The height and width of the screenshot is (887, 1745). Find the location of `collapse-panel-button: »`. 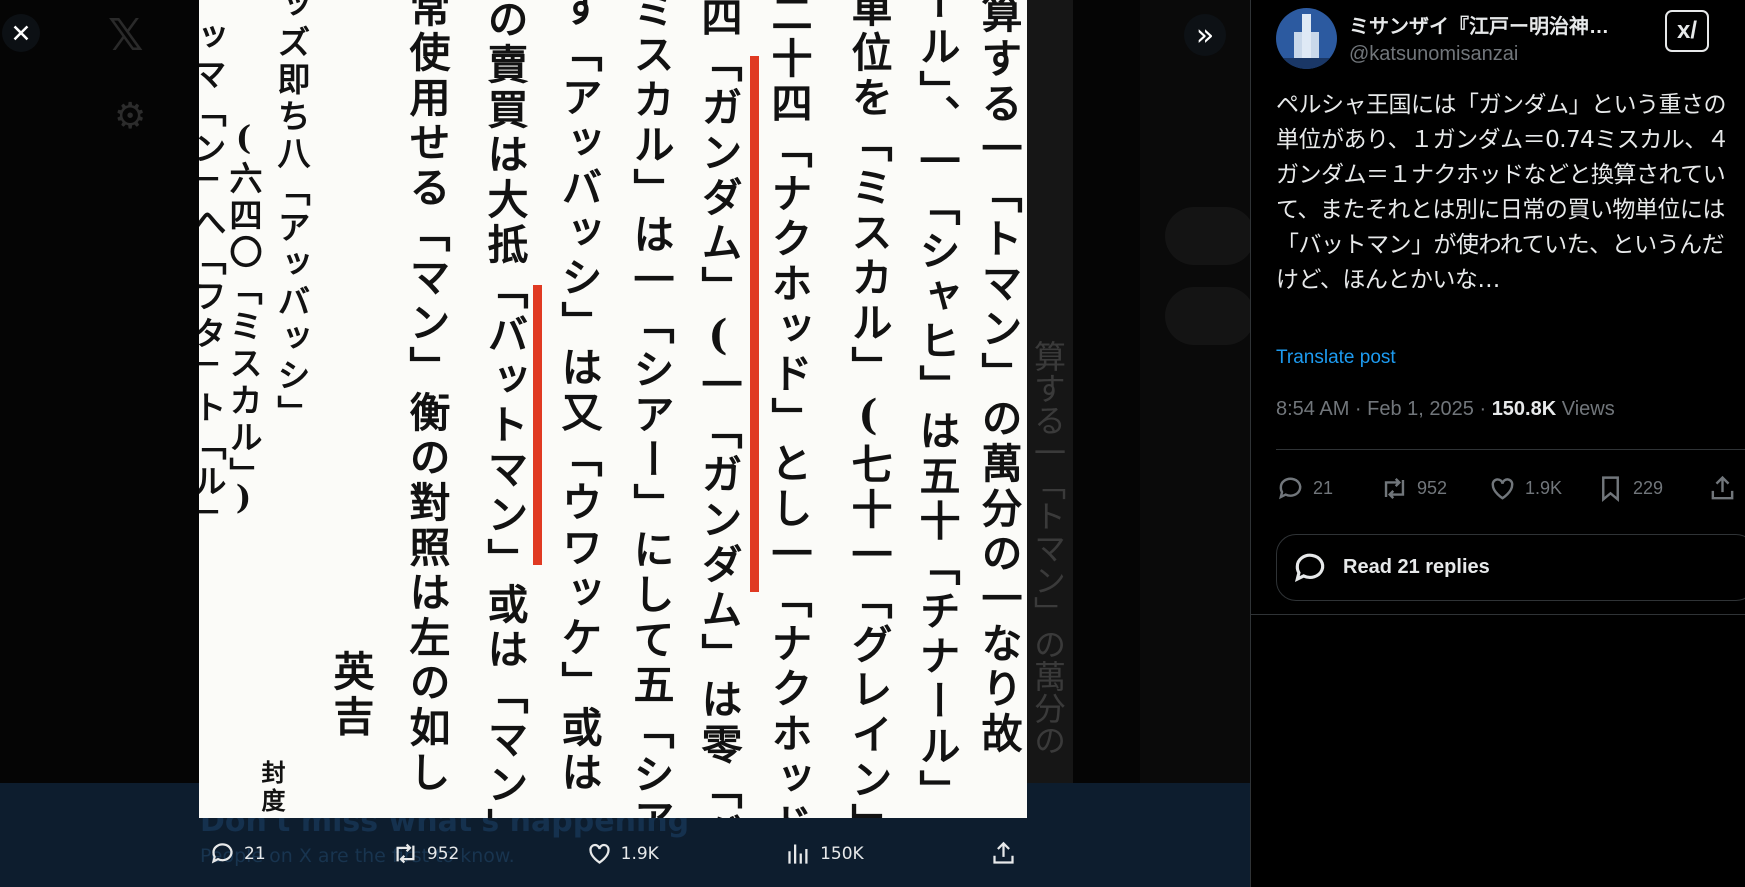

collapse-panel-button: » is located at coordinates (1205, 35).